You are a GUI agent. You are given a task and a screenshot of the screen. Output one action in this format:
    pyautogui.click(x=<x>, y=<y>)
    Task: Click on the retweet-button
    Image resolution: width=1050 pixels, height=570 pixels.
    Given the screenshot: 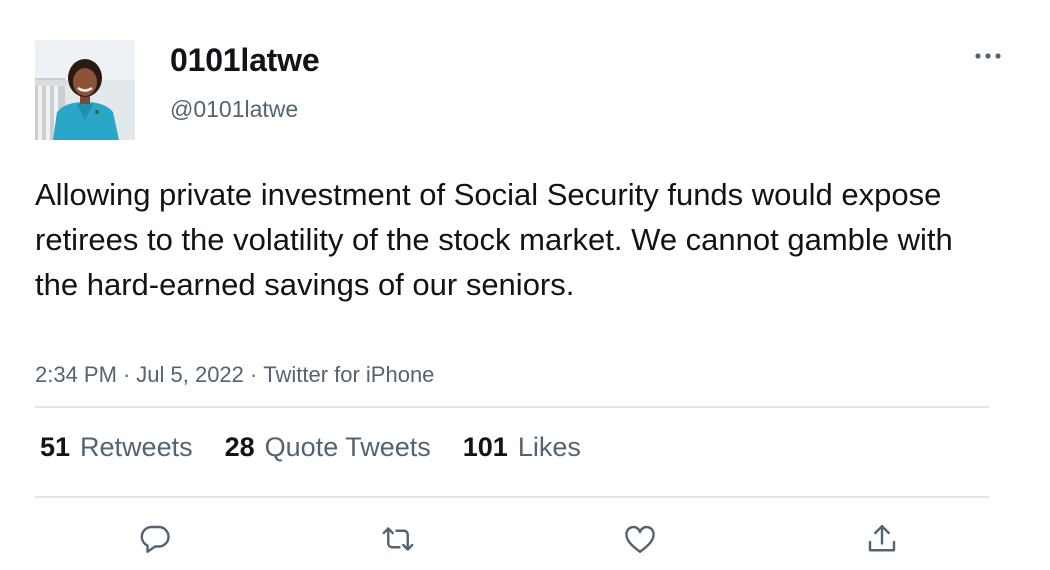 What is the action you would take?
    pyautogui.click(x=398, y=539)
    